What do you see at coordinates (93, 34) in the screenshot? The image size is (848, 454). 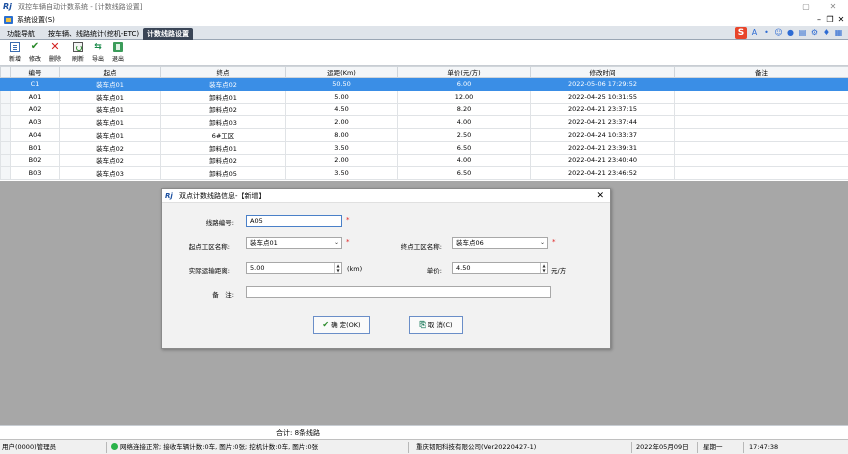 I see `tab-vehicle-route-stats: 按车辆、线路统计(挖机-ETC)` at bounding box center [93, 34].